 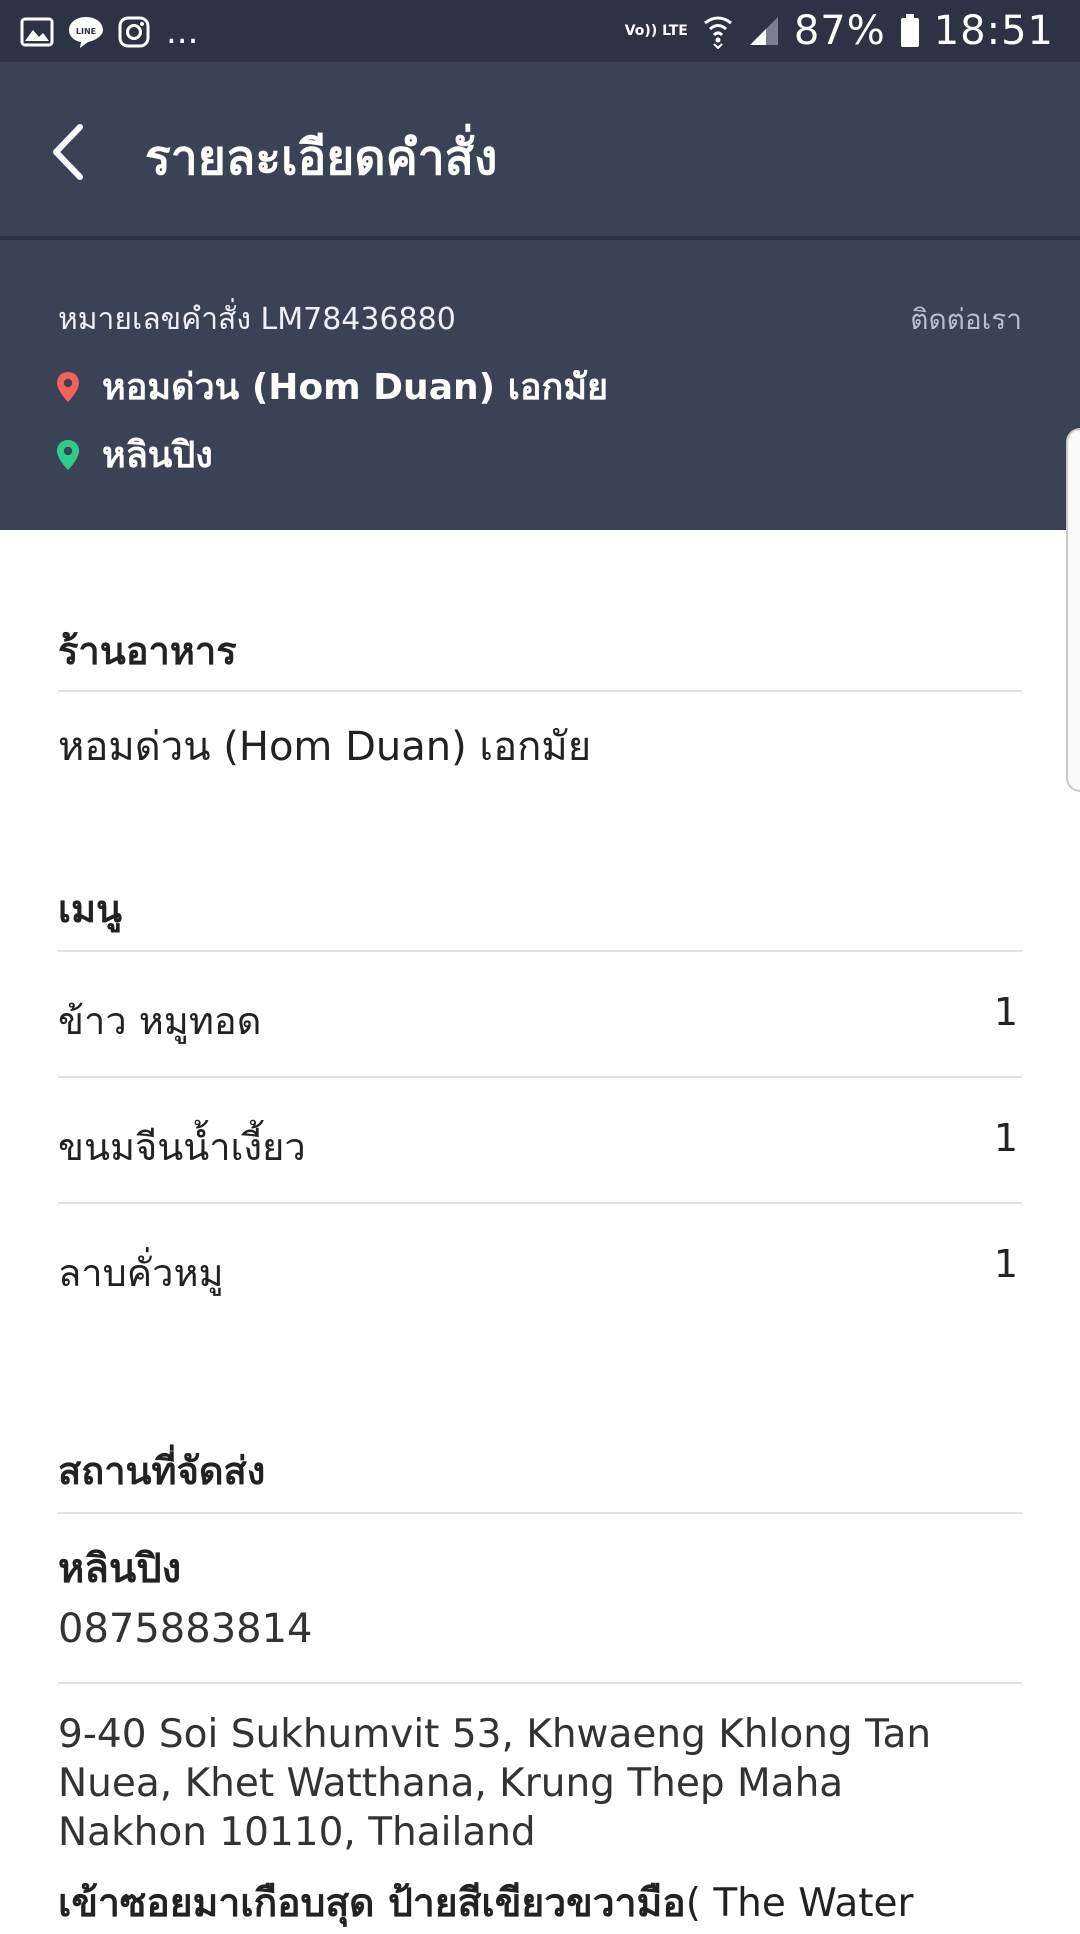 I want to click on delivery-note-rest: ( The Water, so click(x=799, y=1903).